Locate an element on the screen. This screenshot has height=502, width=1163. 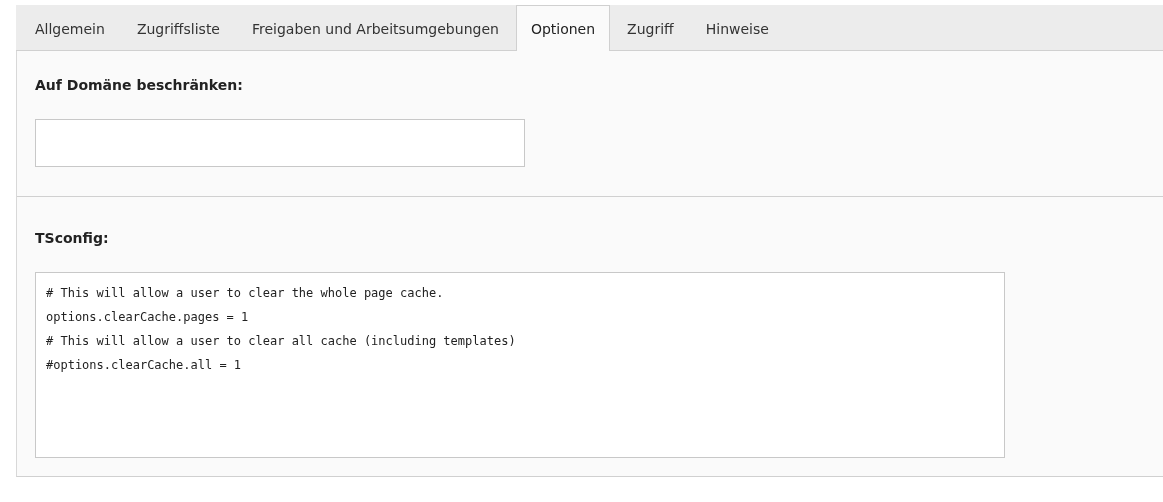
tab: Hinweise is located at coordinates (737, 28).